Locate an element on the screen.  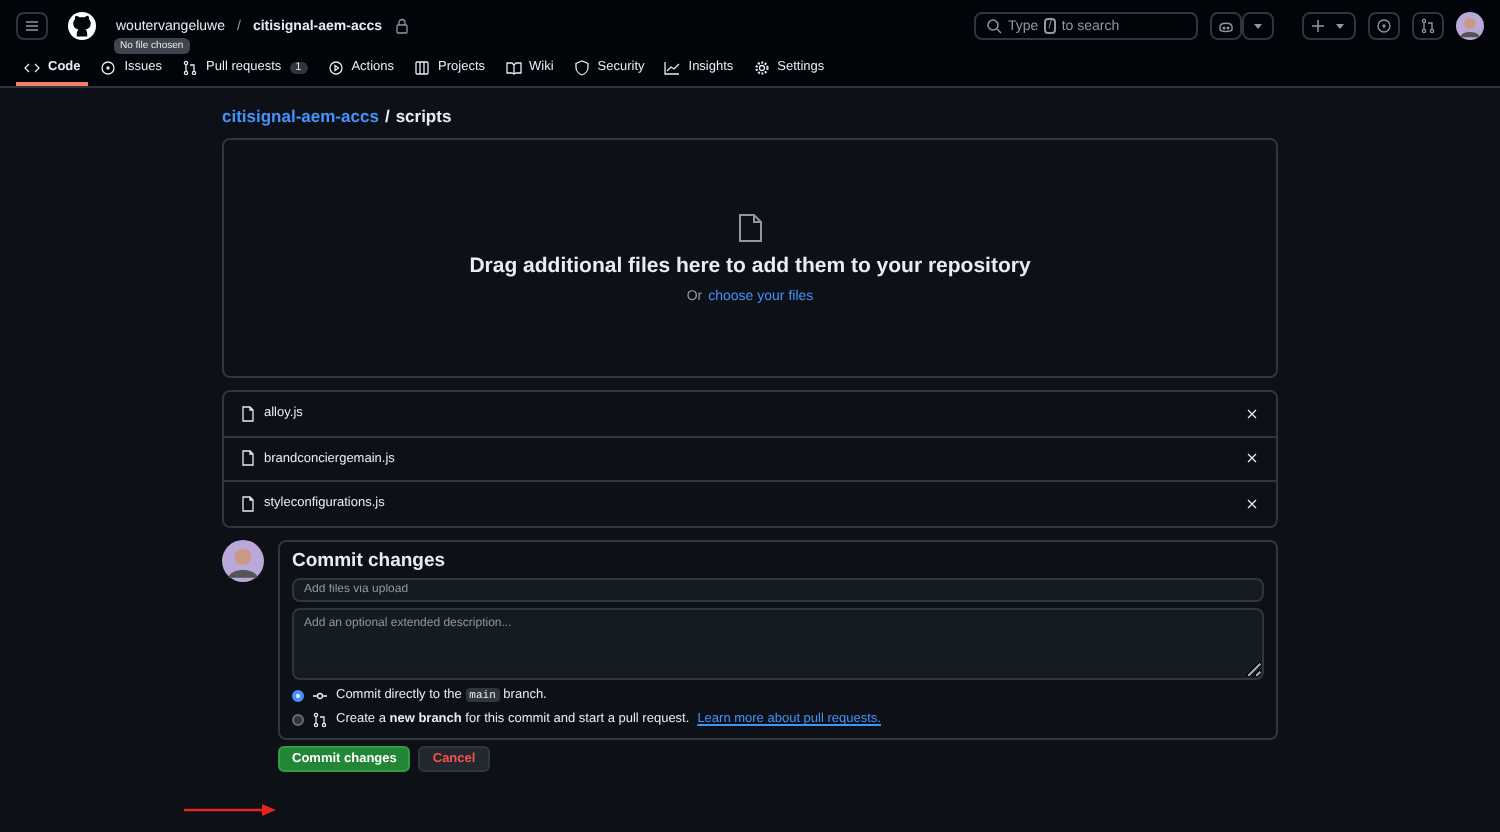
shield-icon is located at coordinates (581, 67).